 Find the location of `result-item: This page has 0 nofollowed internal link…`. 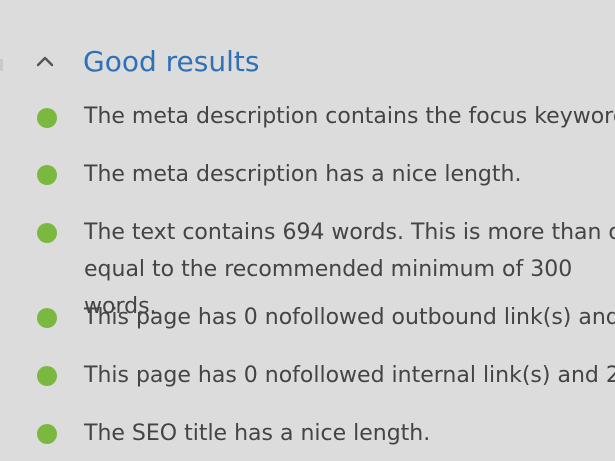

result-item: This page has 0 nofollowed internal link… is located at coordinates (307, 377).